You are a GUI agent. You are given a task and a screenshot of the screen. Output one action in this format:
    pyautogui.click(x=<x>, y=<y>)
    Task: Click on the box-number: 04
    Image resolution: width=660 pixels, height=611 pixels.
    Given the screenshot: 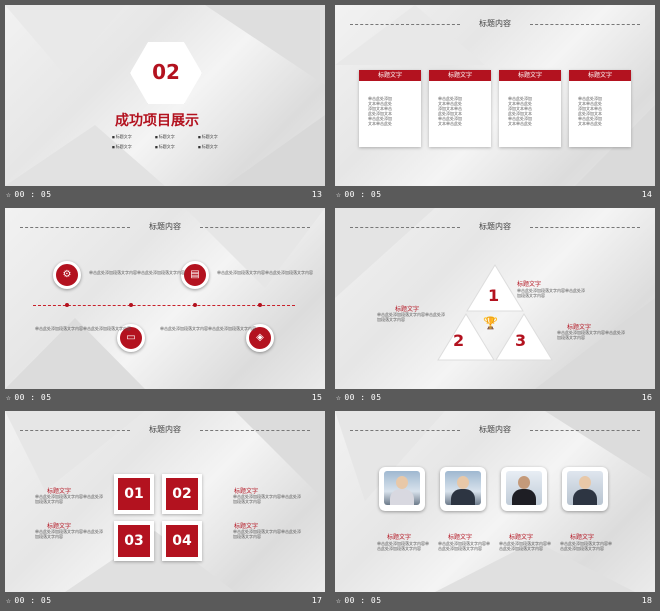 What is the action you would take?
    pyautogui.click(x=182, y=541)
    